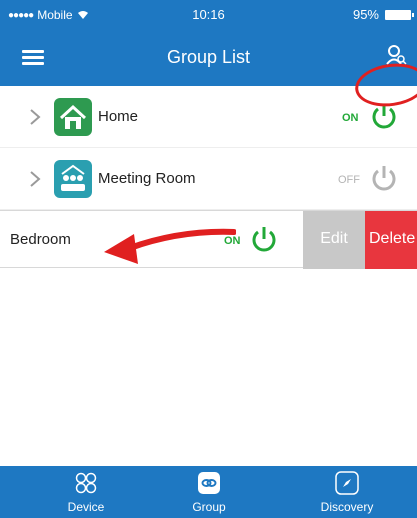  I want to click on grid-circles-icon, so click(86, 483).